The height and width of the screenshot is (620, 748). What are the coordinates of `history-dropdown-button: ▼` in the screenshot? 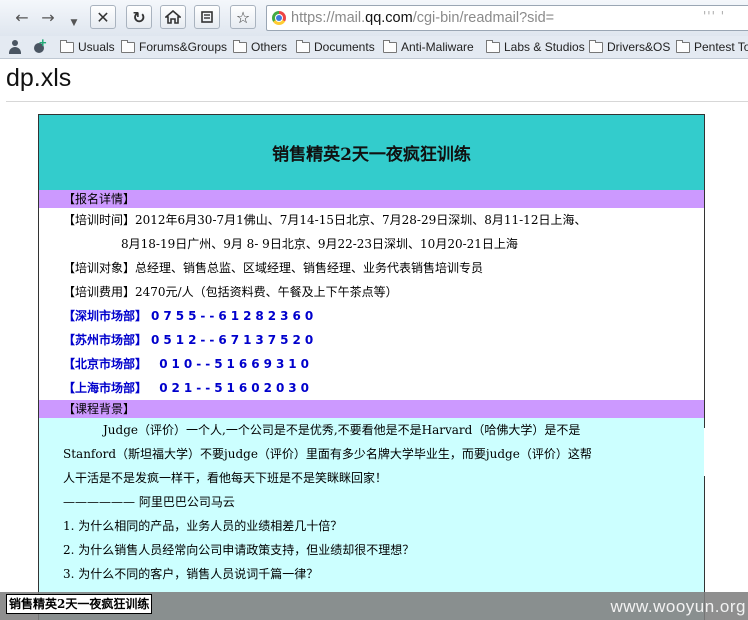 It's located at (74, 23).